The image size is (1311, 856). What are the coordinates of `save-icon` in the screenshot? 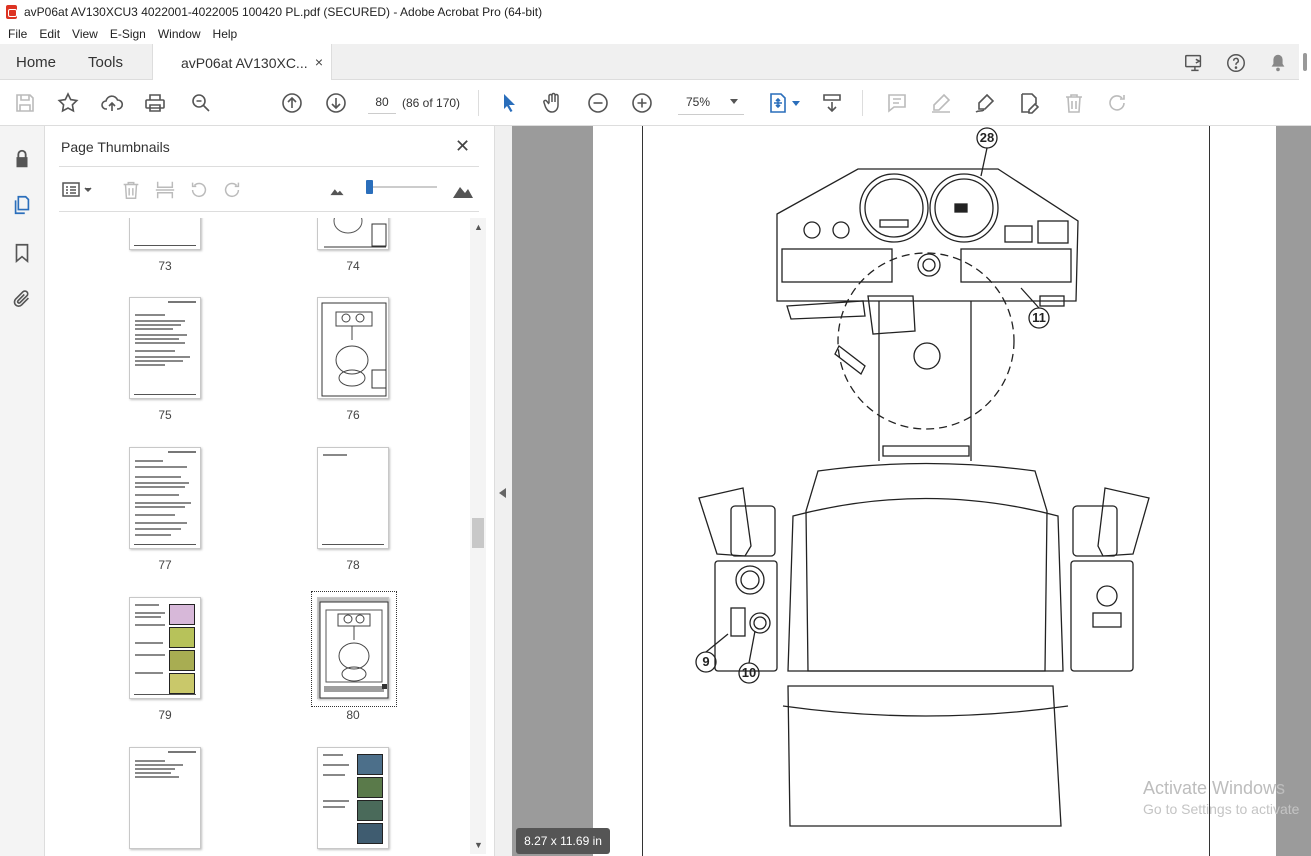 It's located at (25, 103).